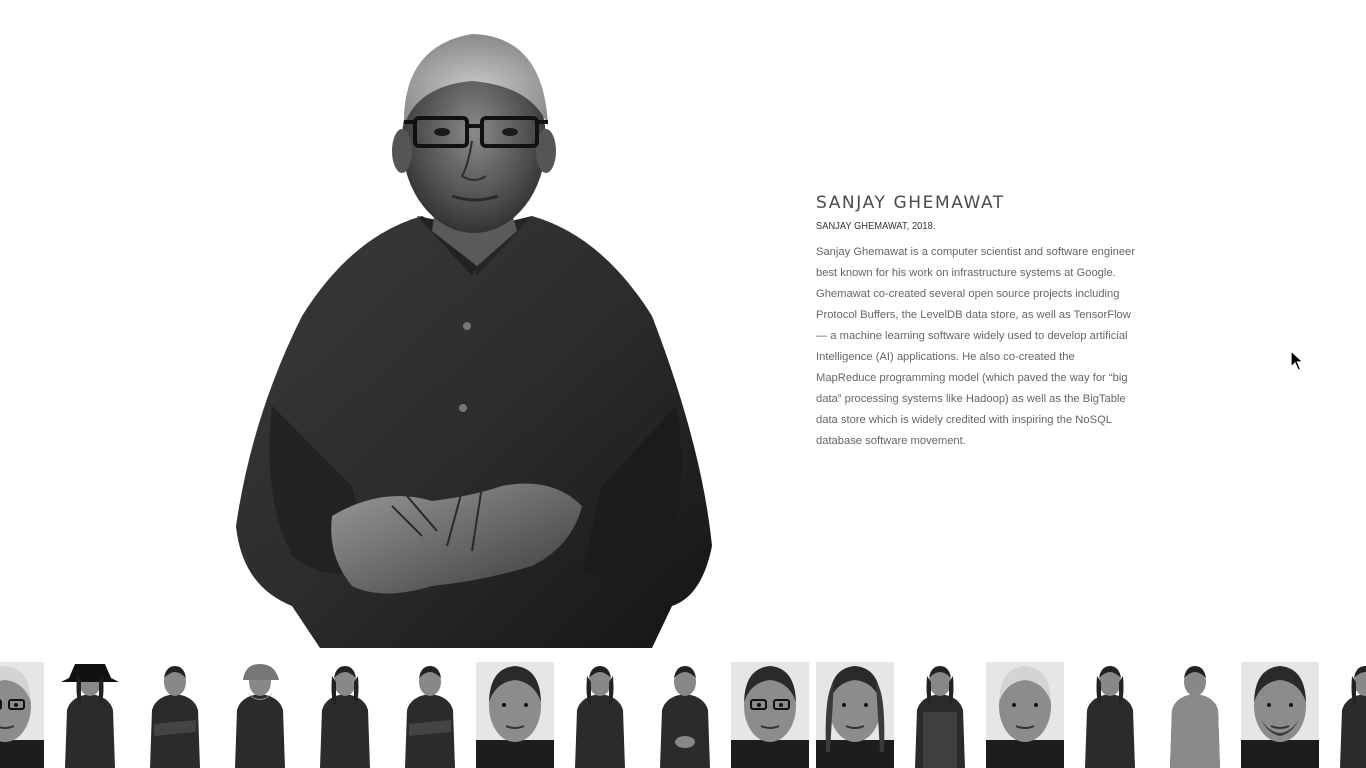  What do you see at coordinates (1297, 360) in the screenshot?
I see `arrow-cursor-icon` at bounding box center [1297, 360].